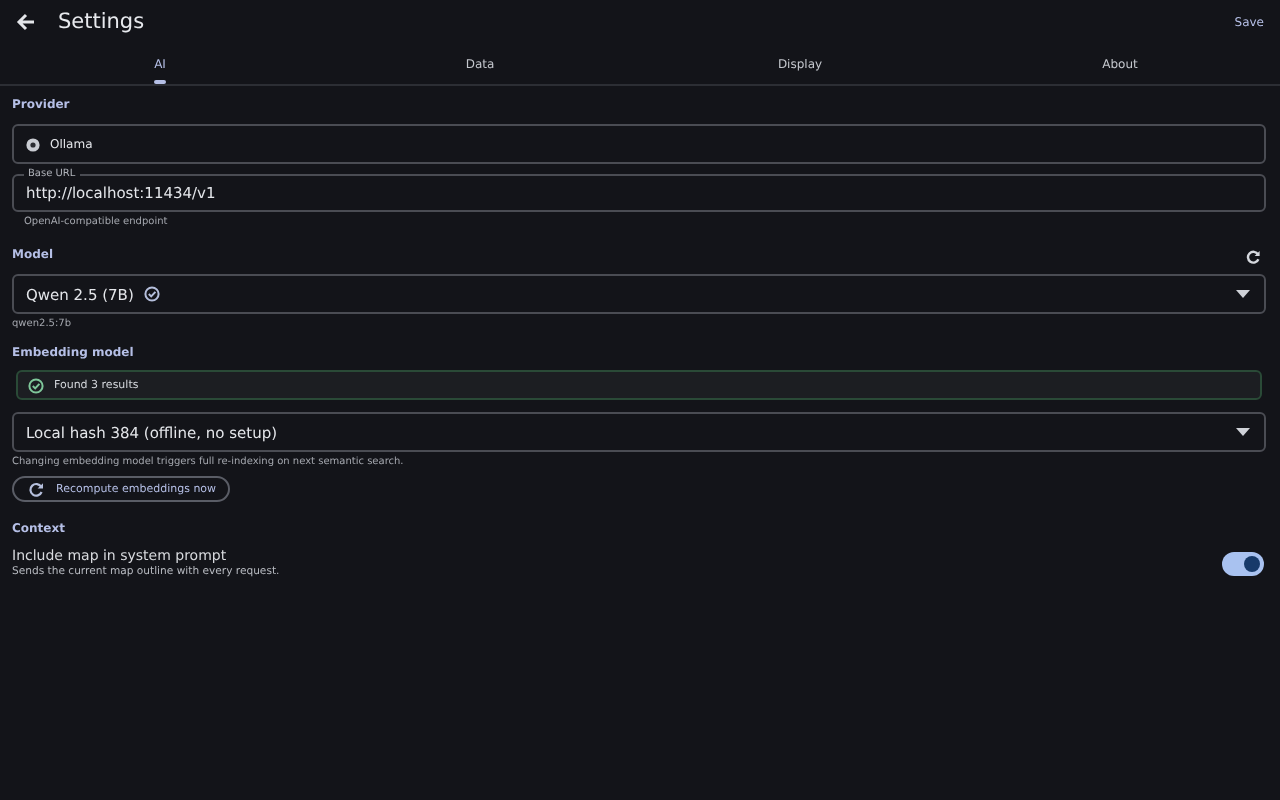 This screenshot has width=1280, height=800. I want to click on page-title: Settings, so click(101, 22).